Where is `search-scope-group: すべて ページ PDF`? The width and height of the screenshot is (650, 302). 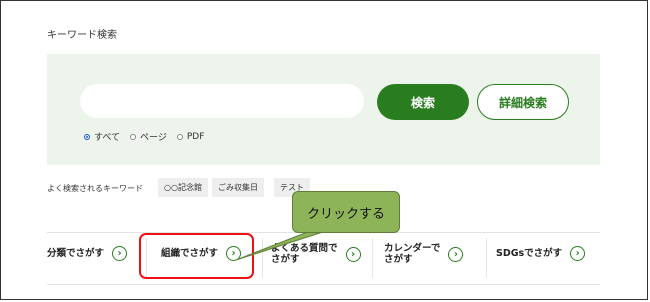 search-scope-group: すべて ページ PDF is located at coordinates (144, 136).